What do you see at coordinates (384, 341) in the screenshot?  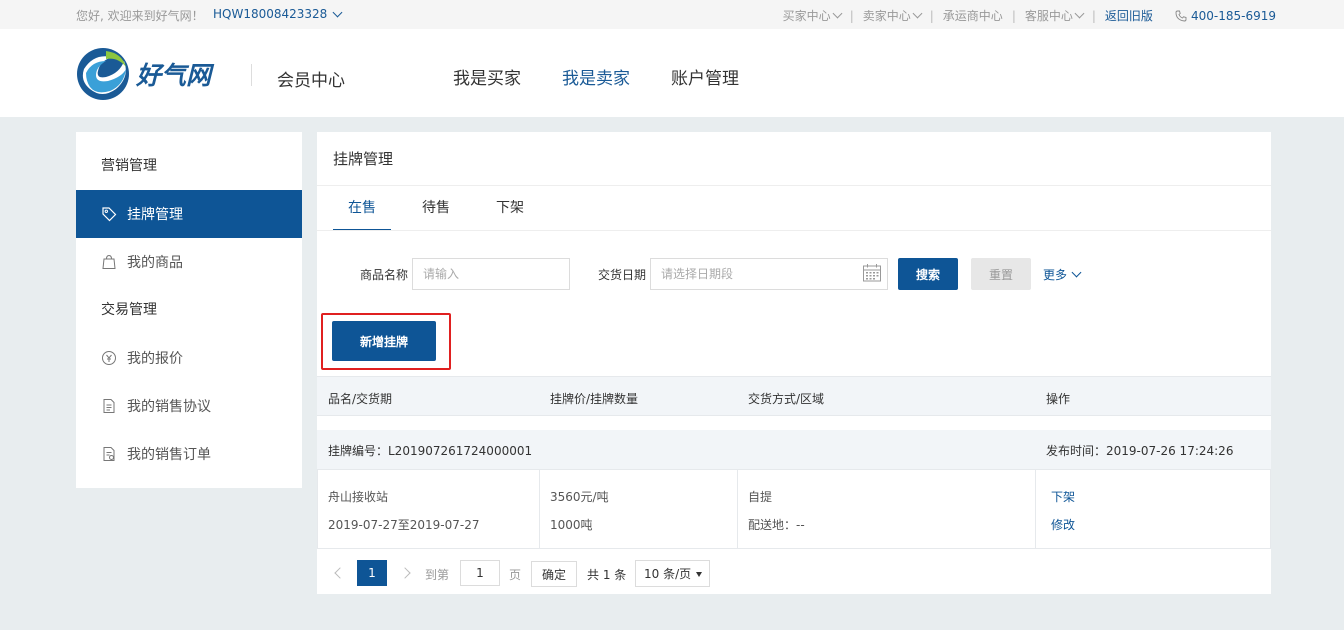 I see `add-listing-button: 新增挂牌` at bounding box center [384, 341].